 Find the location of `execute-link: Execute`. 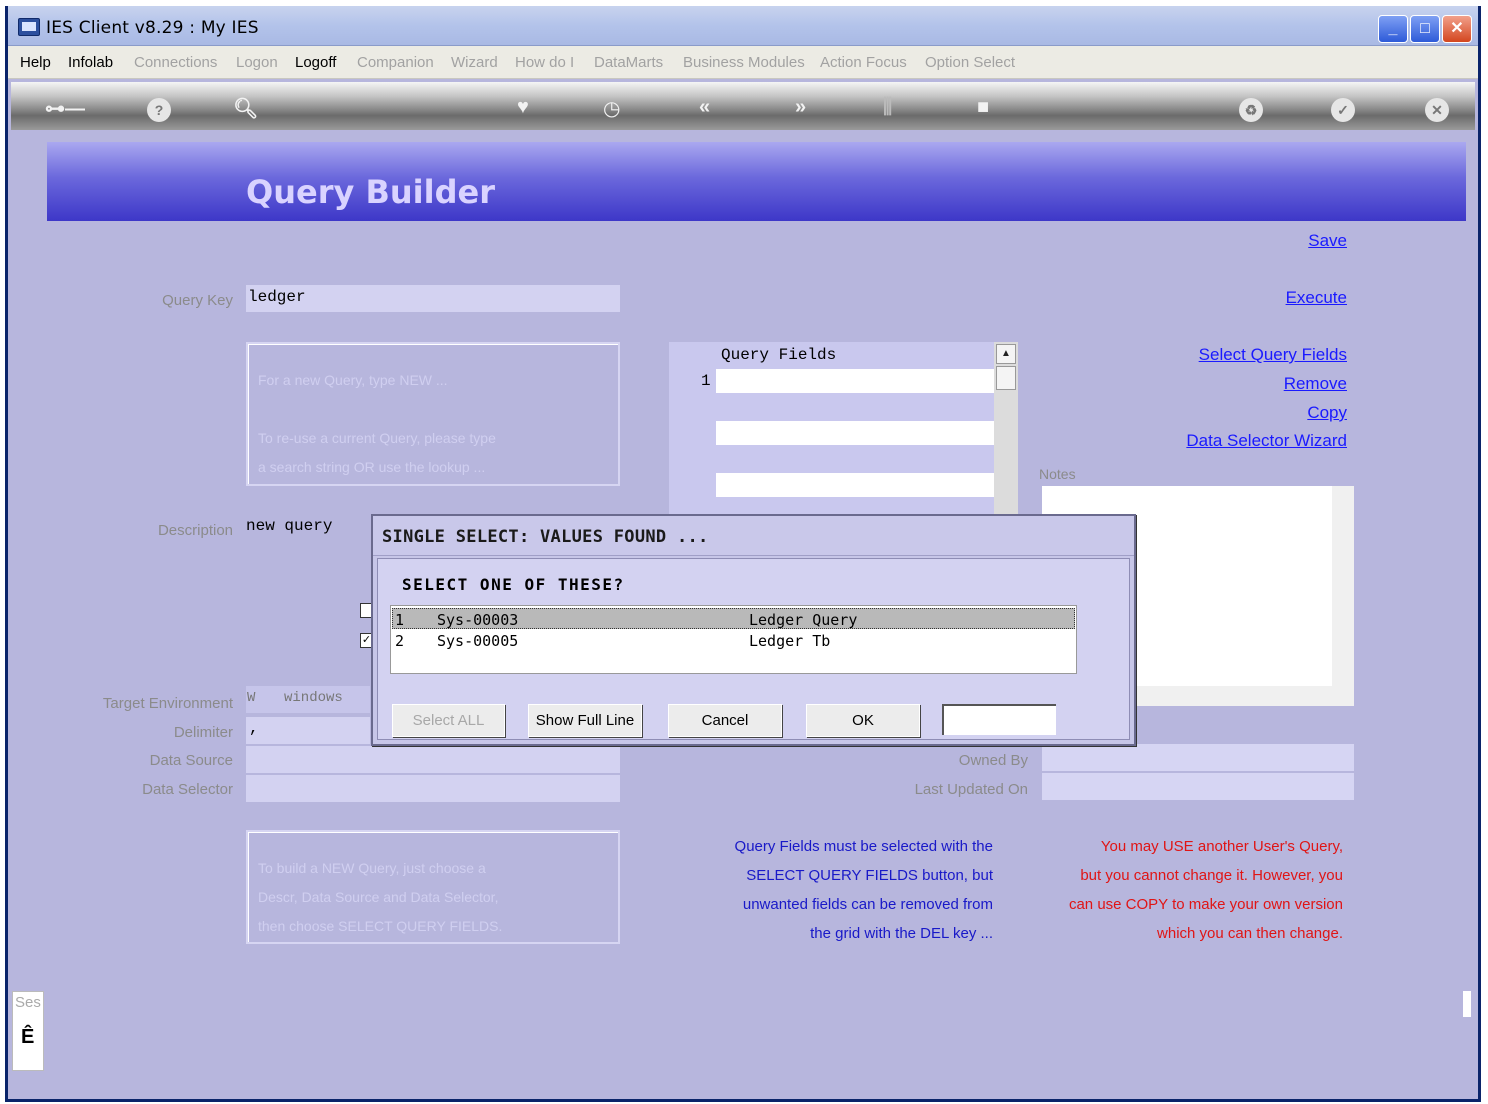

execute-link: Execute is located at coordinates (1277, 298).